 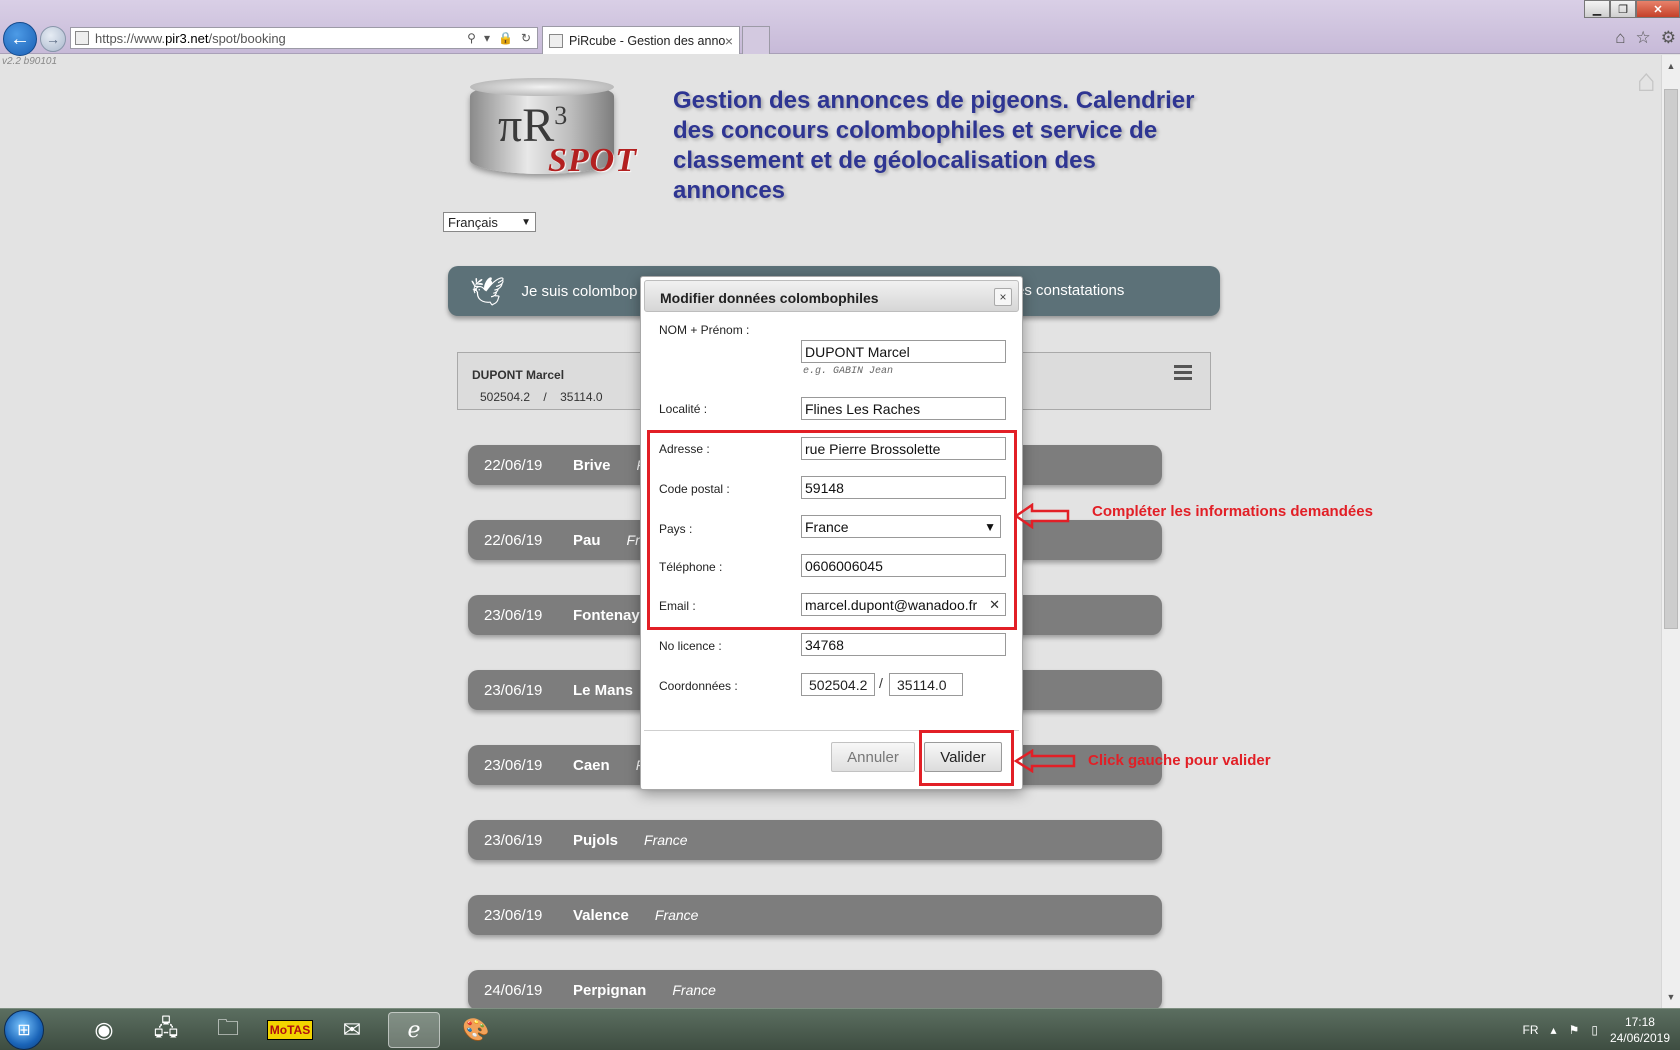 I want to click on language-select: Français ▼, so click(x=489, y=222).